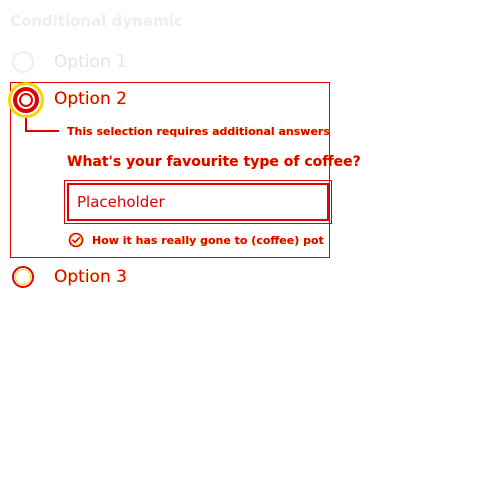 The image size is (500, 500). I want to click on radio-option-label: Option 3, so click(90, 277).